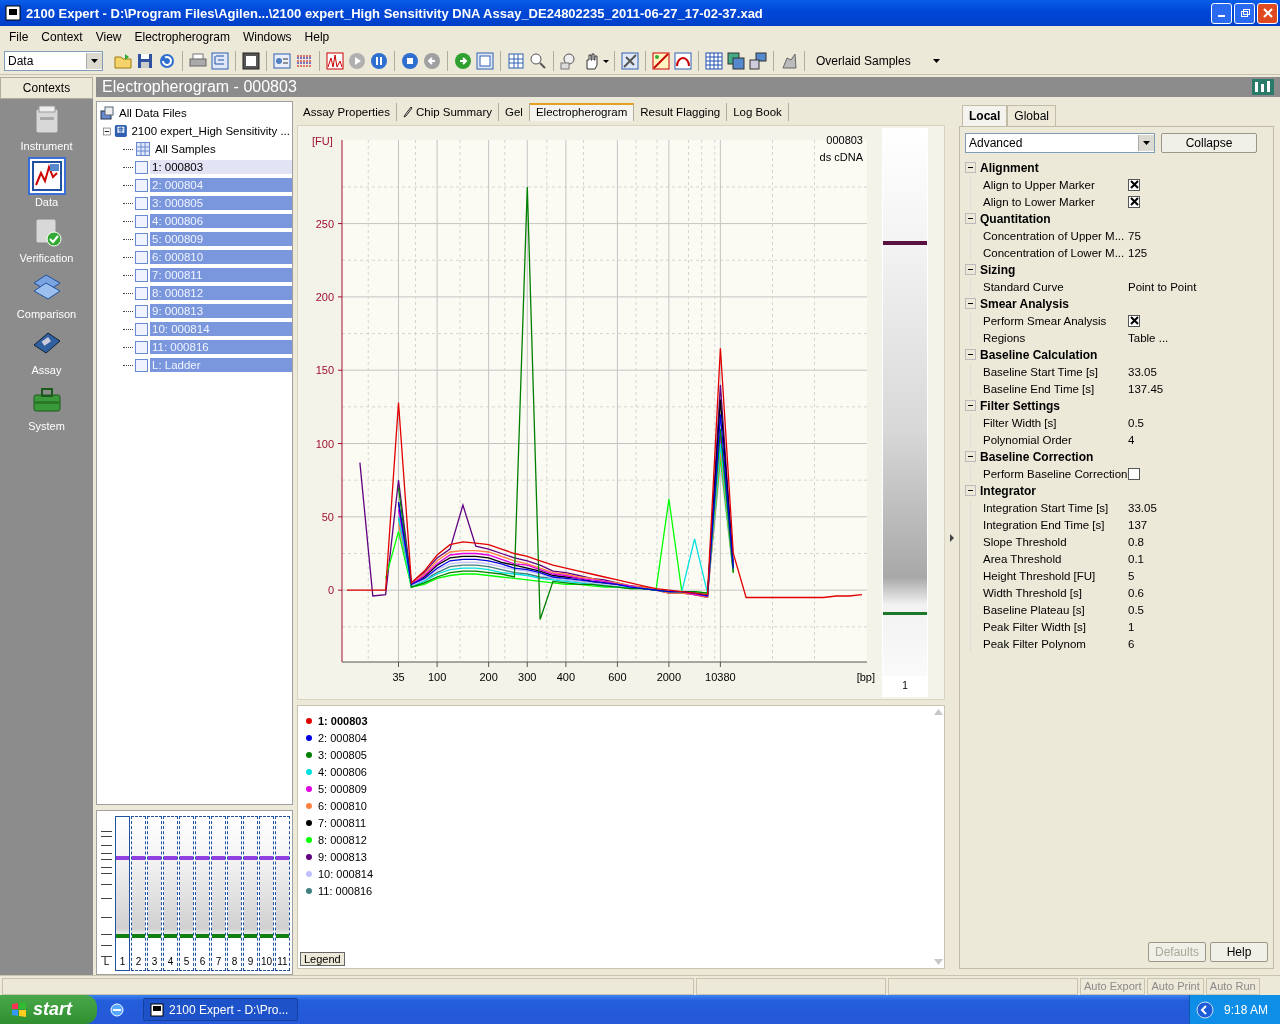  I want to click on gel-lane: 10, so click(266, 893).